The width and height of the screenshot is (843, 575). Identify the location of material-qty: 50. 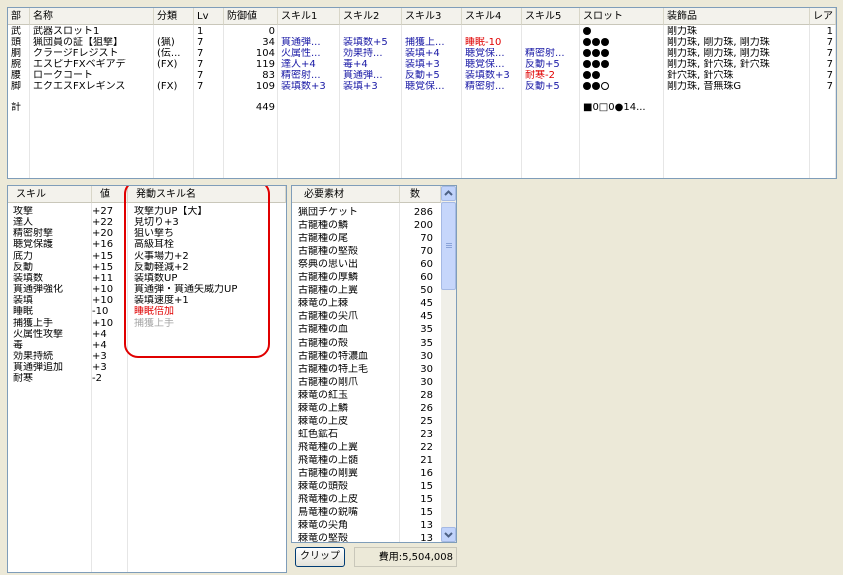
(416, 290).